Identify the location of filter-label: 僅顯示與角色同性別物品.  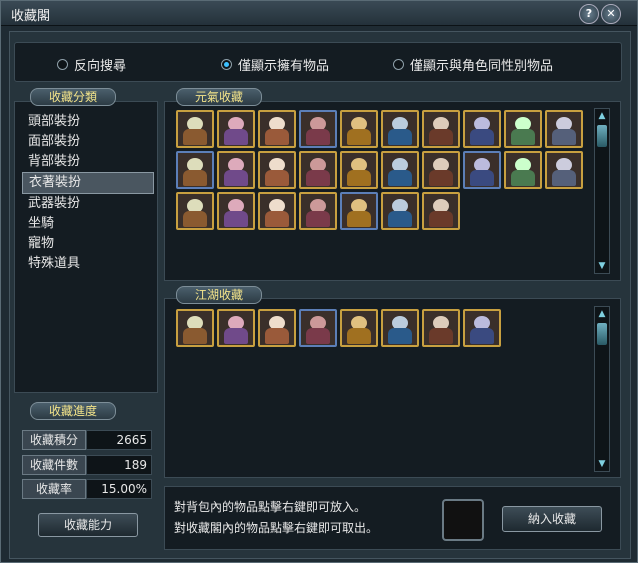
(482, 66).